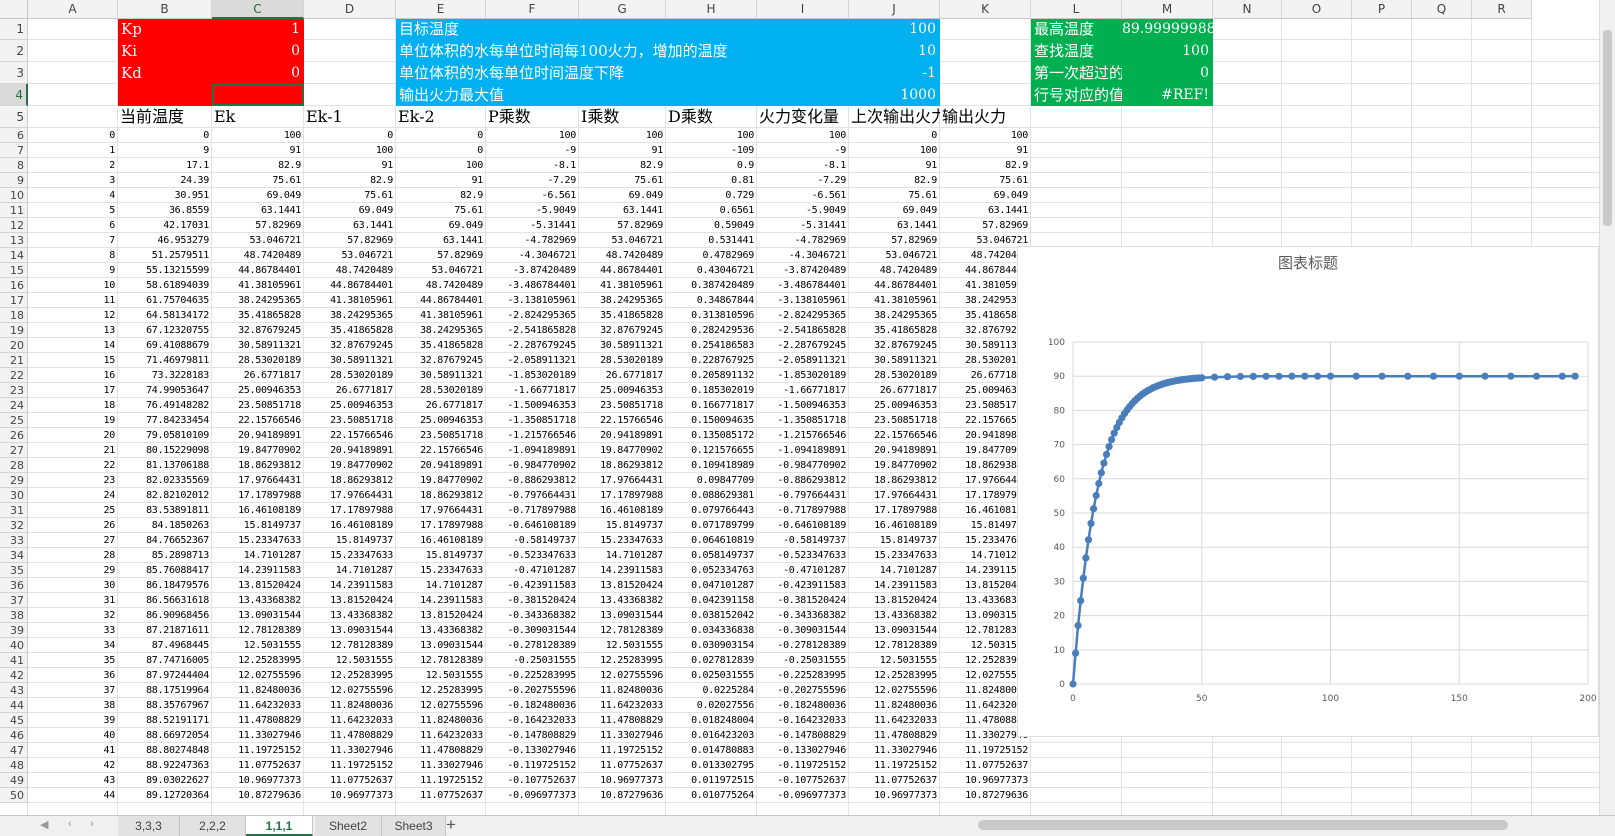 The height and width of the screenshot is (836, 1615). Describe the element at coordinates (711, 165) in the screenshot. I see `data-cell: 0.9` at that location.